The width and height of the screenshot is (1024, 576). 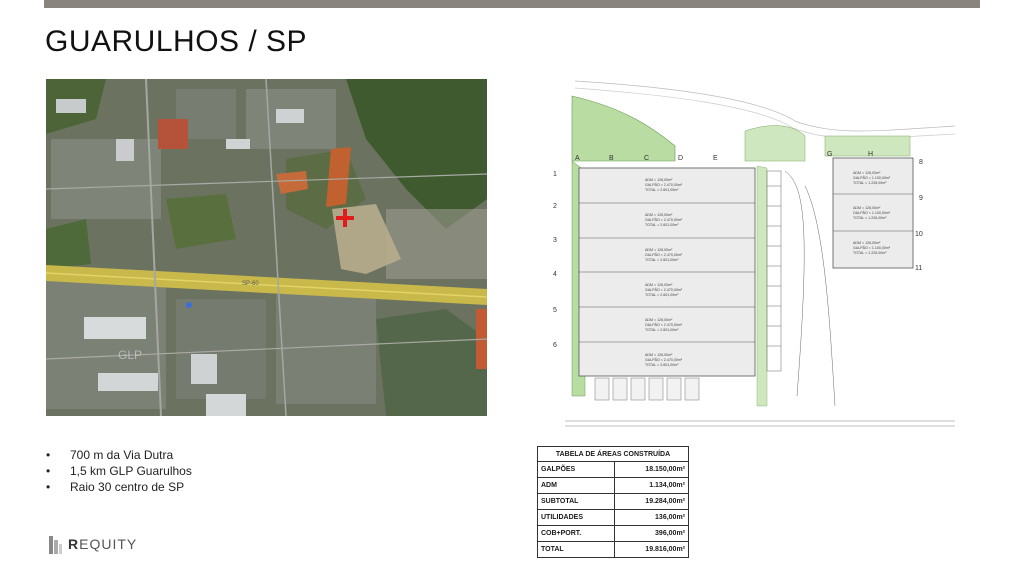 I want to click on table-row: GALPÕES 18.150,00m², so click(x=612, y=469).